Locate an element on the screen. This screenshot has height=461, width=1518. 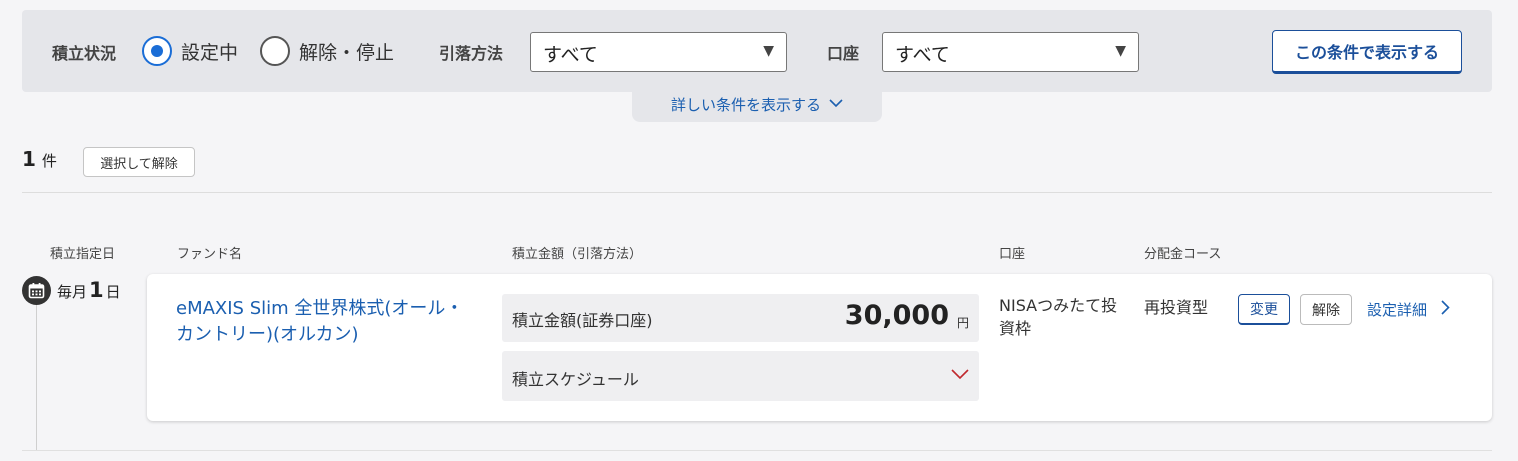
account-select-value: すべて is located at coordinates (922, 55).